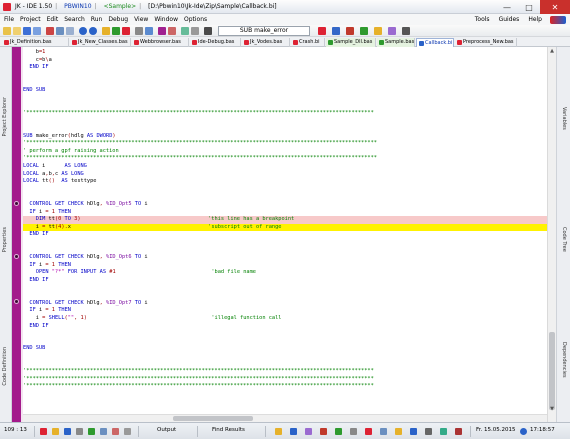 The width and height of the screenshot is (570, 439). What do you see at coordinates (406, 31) in the screenshot?
I see `tools-icon` at bounding box center [406, 31].